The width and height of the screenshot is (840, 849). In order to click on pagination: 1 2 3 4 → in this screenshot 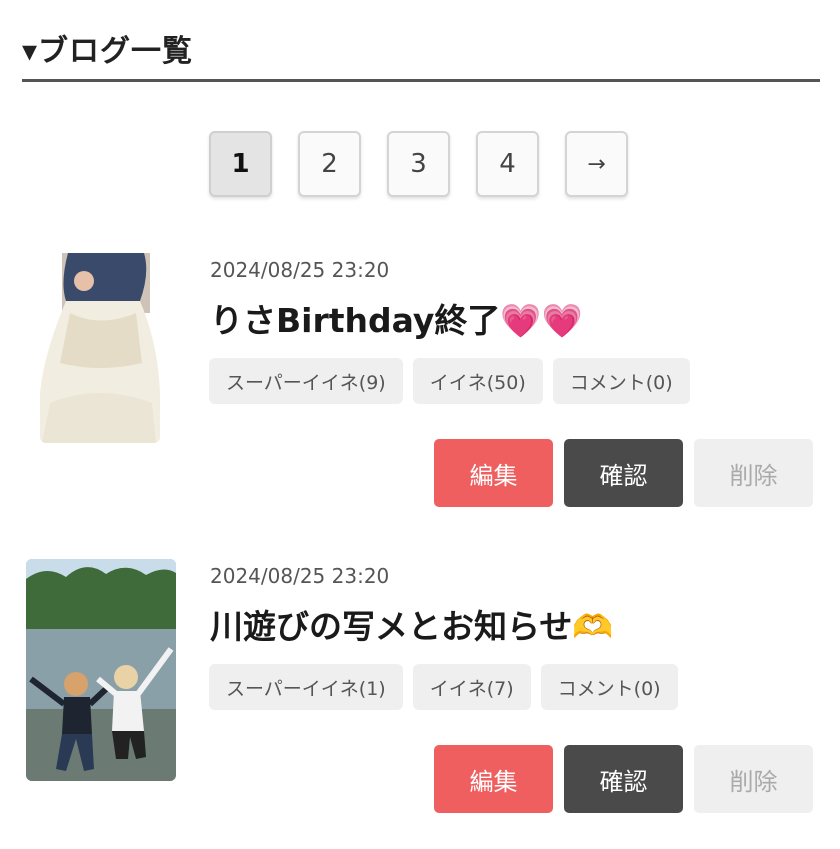, I will do `click(418, 164)`.